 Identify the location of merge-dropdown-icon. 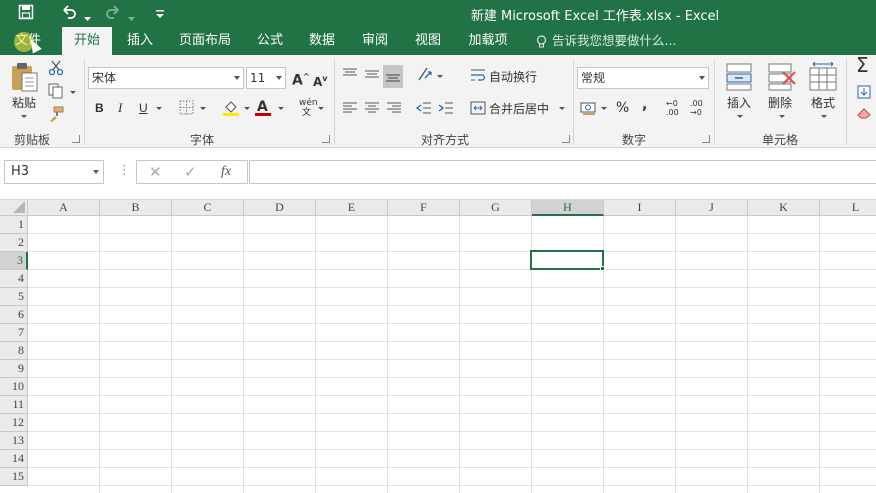
(562, 108).